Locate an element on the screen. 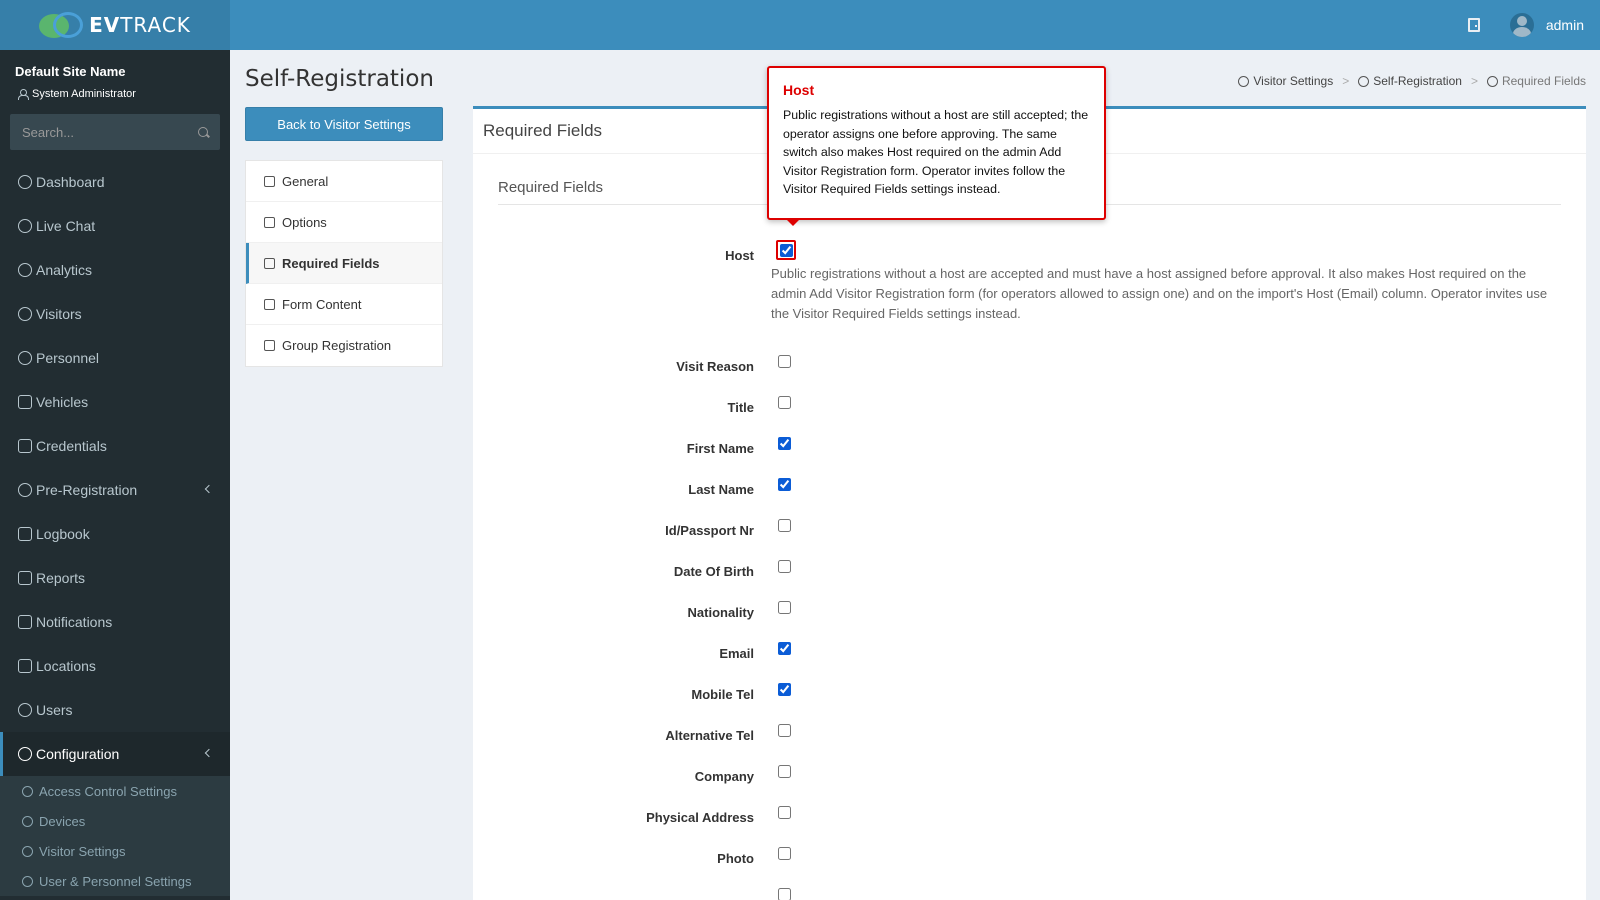  site-name: Default Site Name is located at coordinates (70, 71).